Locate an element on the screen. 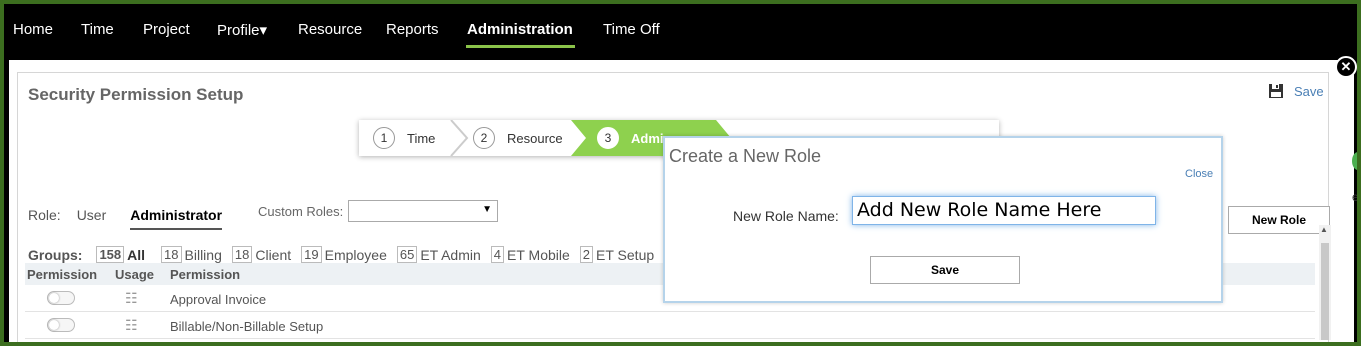 This screenshot has width=1361, height=346. close-icon: ✕ is located at coordinates (1346, 67).